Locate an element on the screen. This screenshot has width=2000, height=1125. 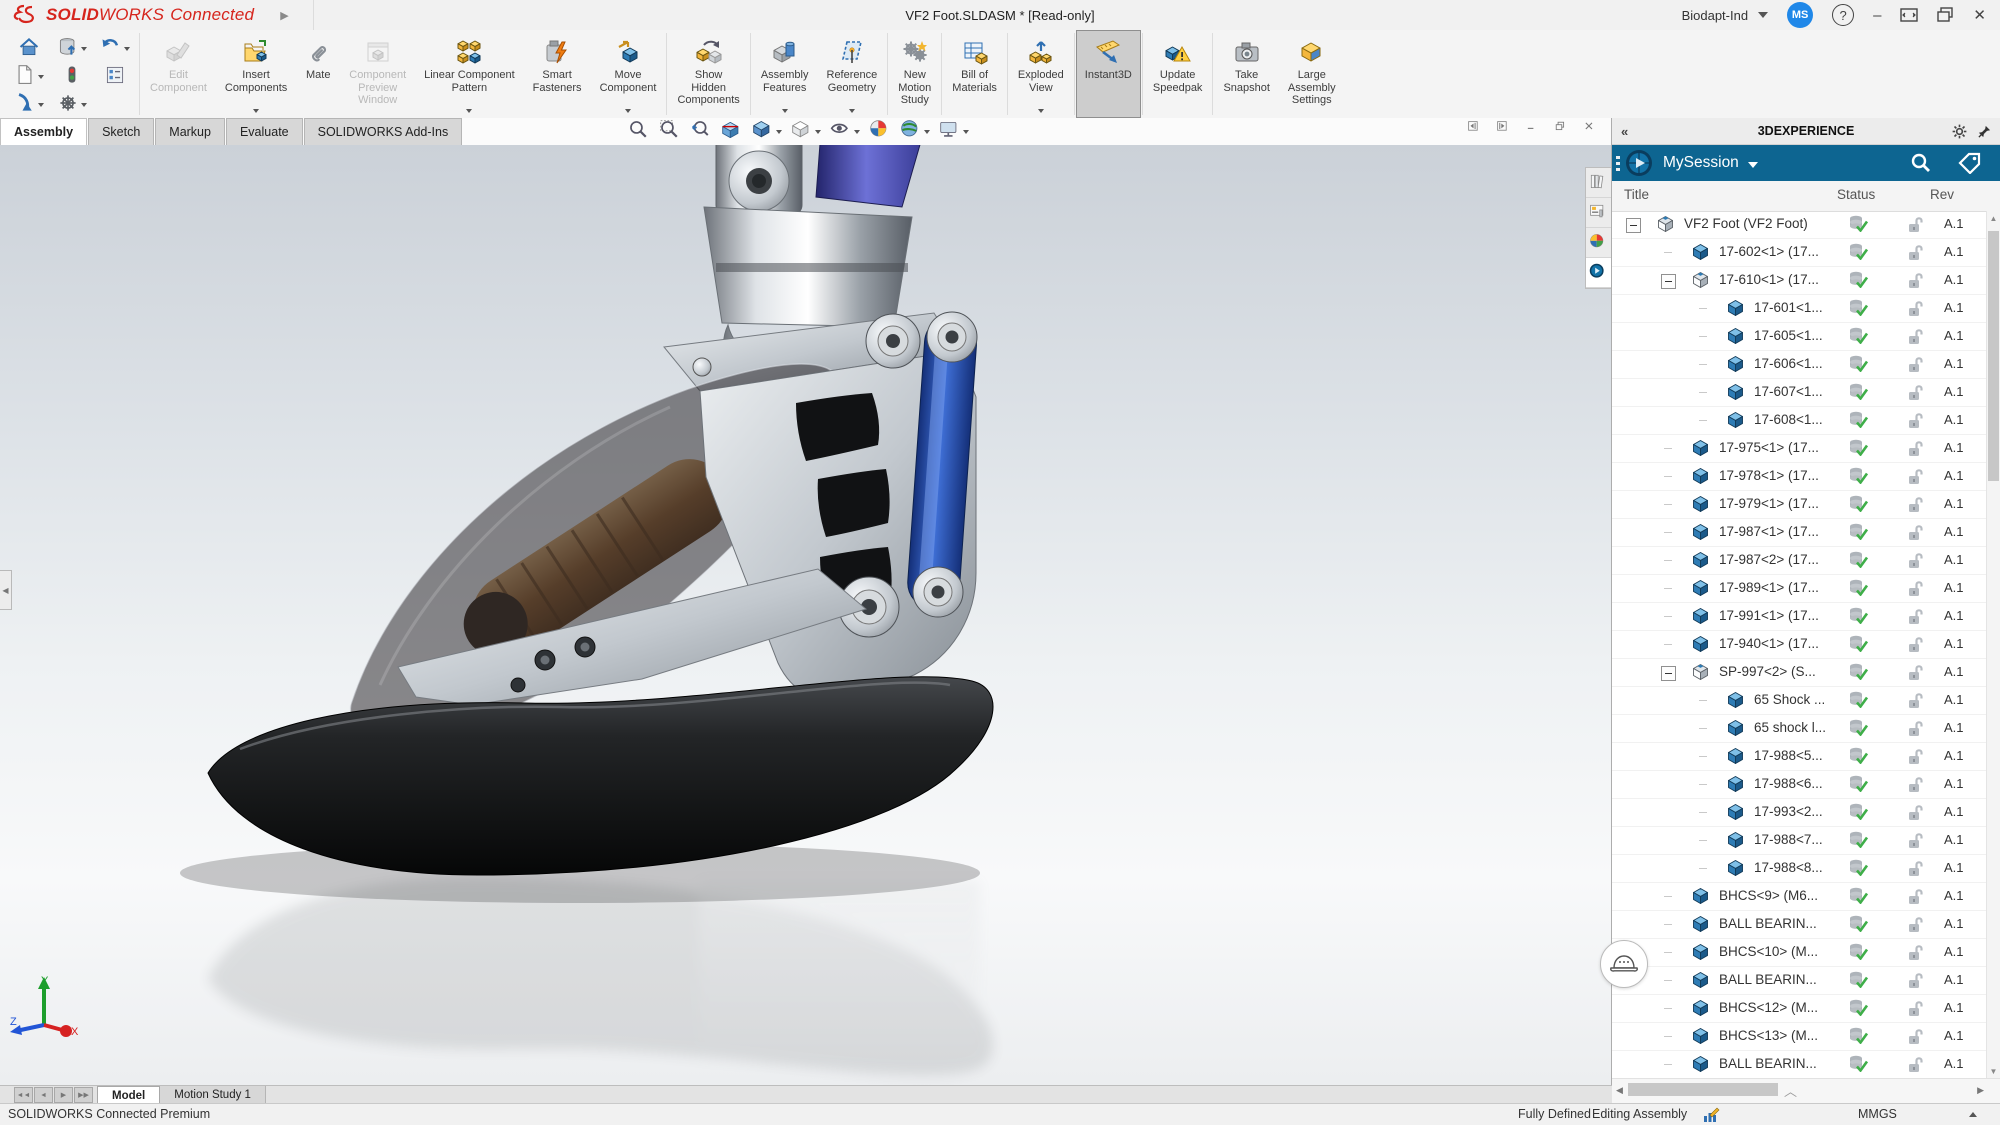
smart-fasteners-button: Smart Fasteners is located at coordinates (557, 74).